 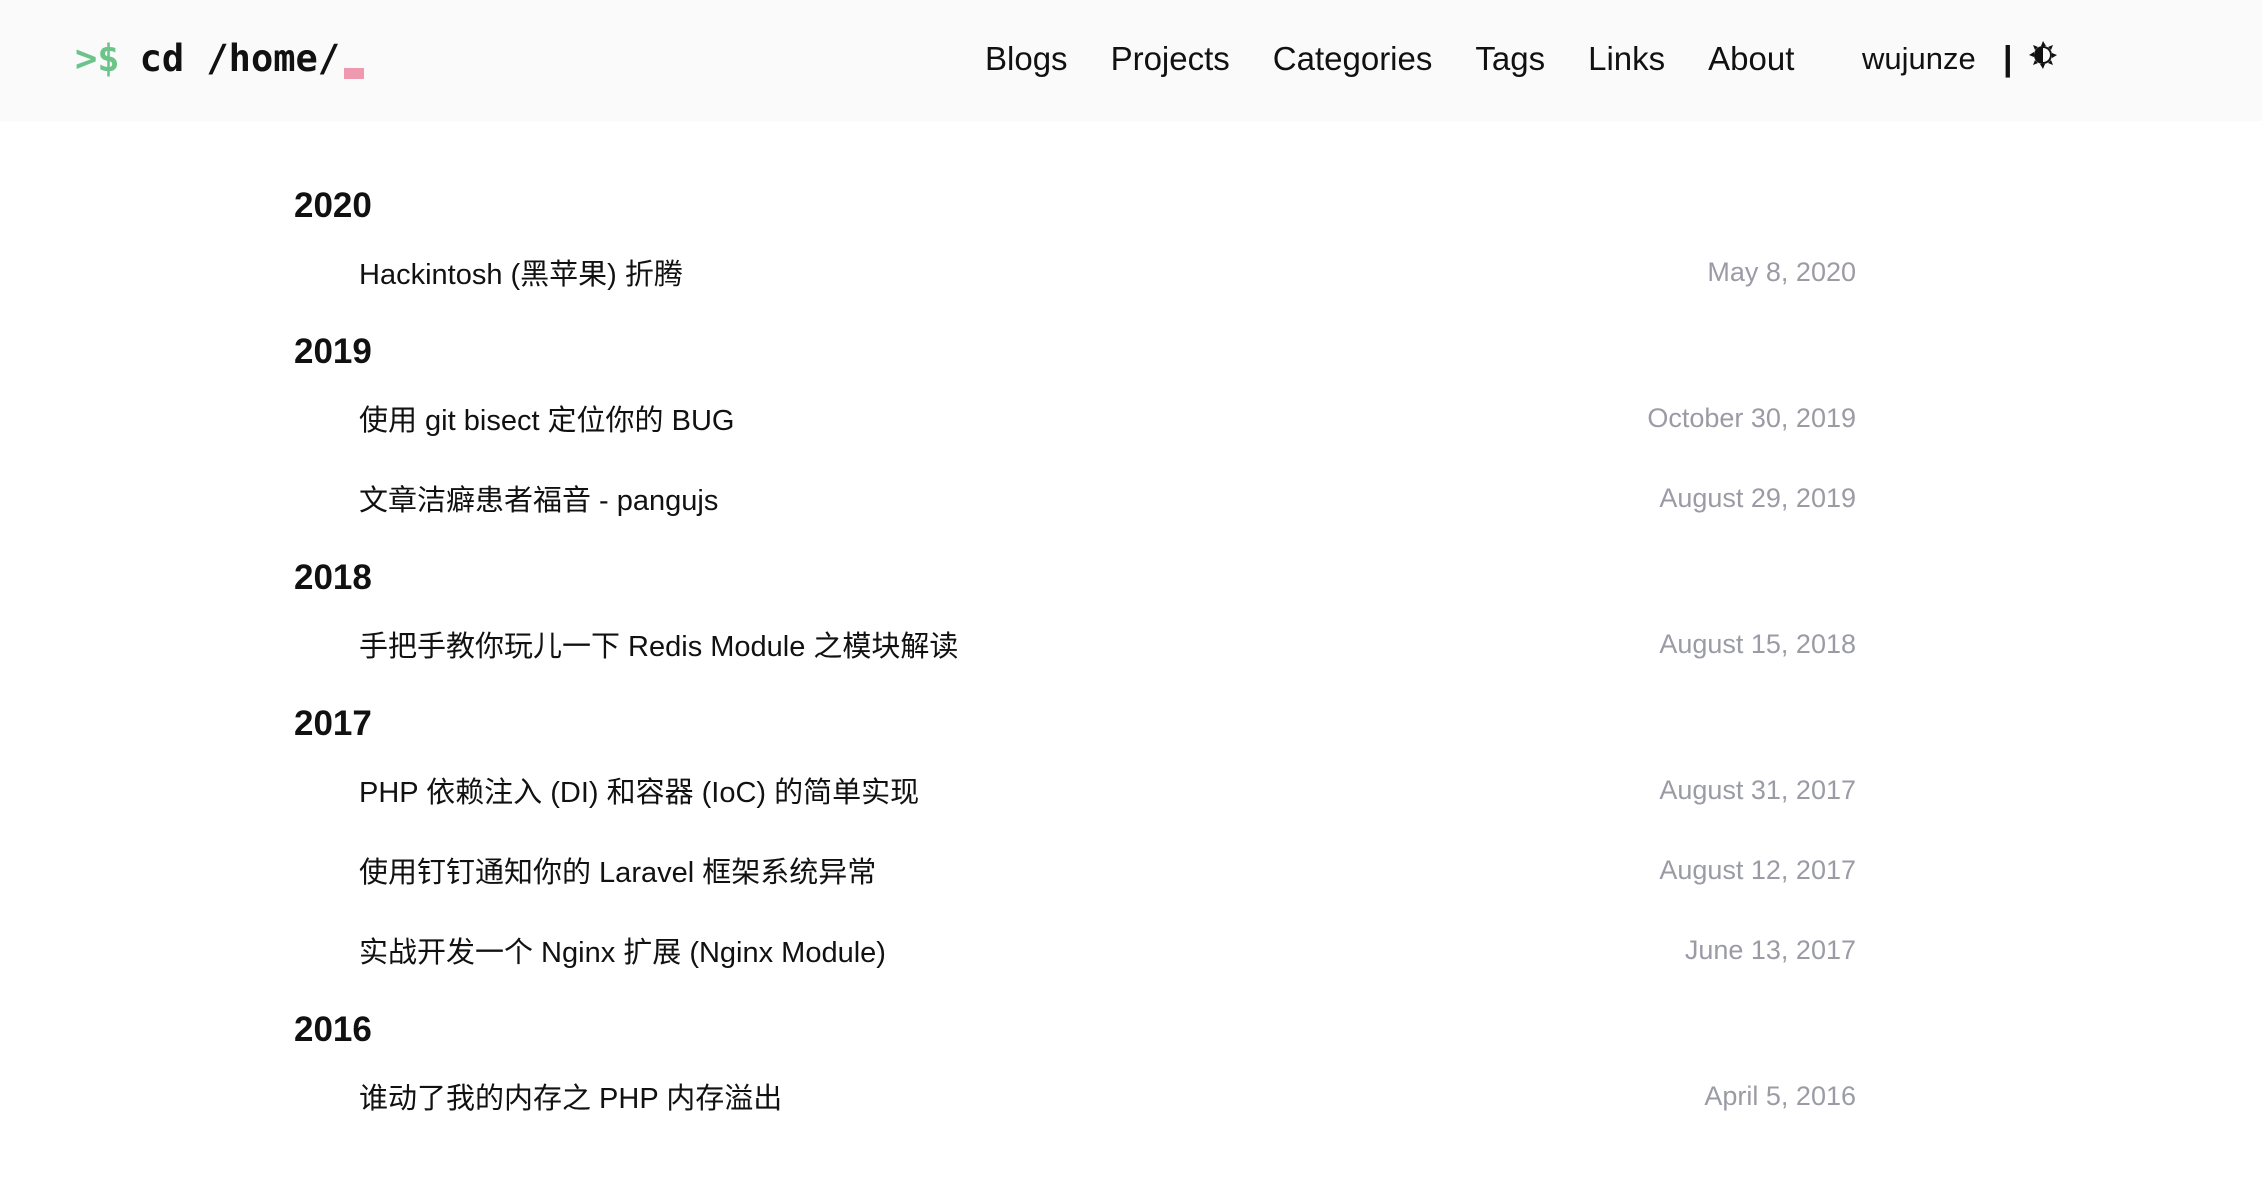 I want to click on post-date: August 12, 2017, so click(x=1757, y=869).